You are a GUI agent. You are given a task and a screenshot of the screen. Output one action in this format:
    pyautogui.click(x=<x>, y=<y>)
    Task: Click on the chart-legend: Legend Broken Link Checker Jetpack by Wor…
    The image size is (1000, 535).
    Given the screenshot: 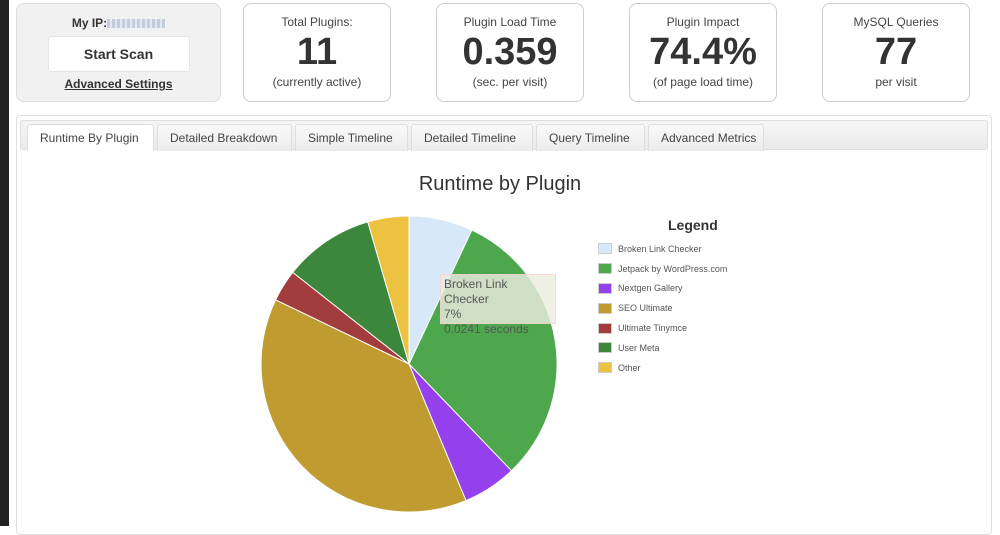 What is the action you would take?
    pyautogui.click(x=662, y=297)
    